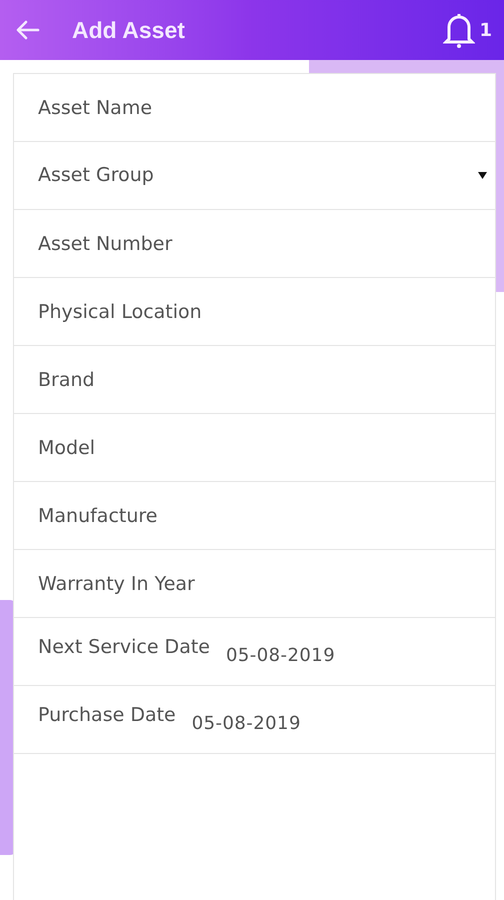 Image resolution: width=504 pixels, height=900 pixels. I want to click on text-field: Manufacture, so click(254, 515).